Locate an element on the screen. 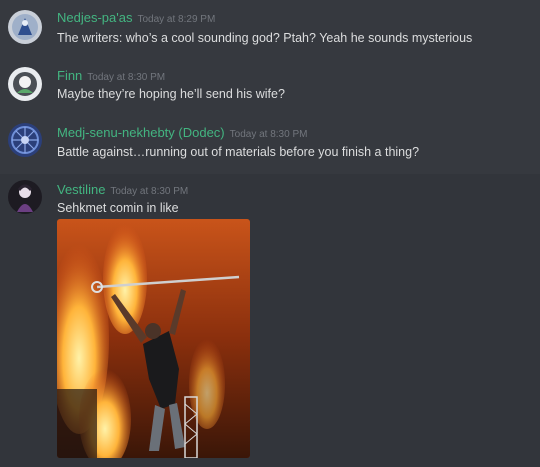 The height and width of the screenshot is (467, 540). message-username: Finn is located at coordinates (69, 75).